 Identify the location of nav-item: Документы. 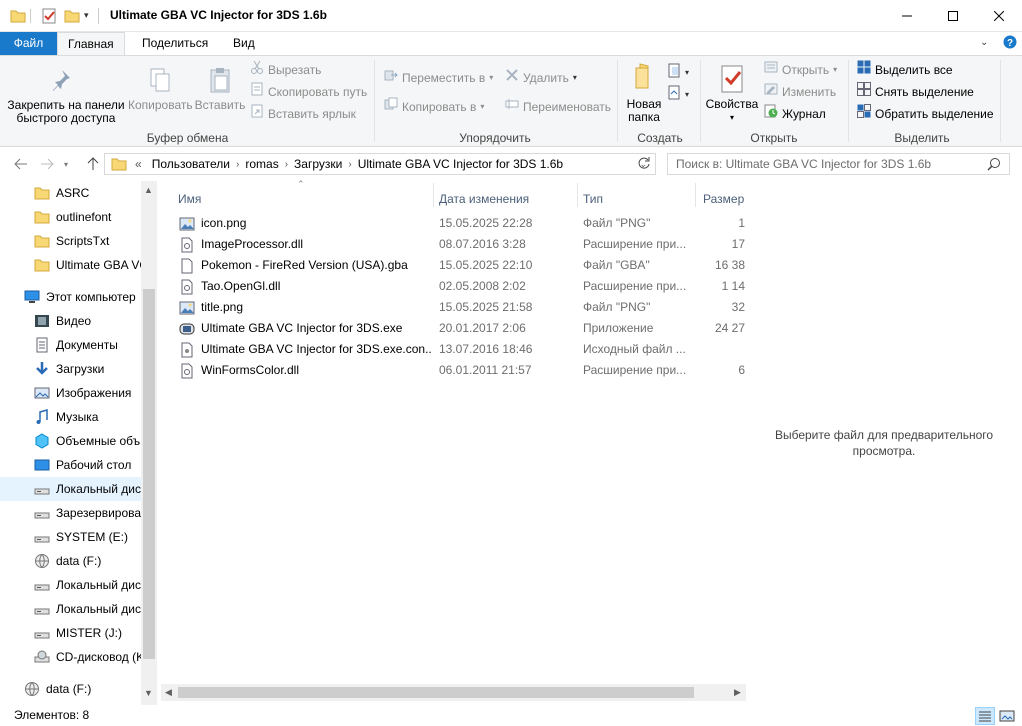
(76, 345).